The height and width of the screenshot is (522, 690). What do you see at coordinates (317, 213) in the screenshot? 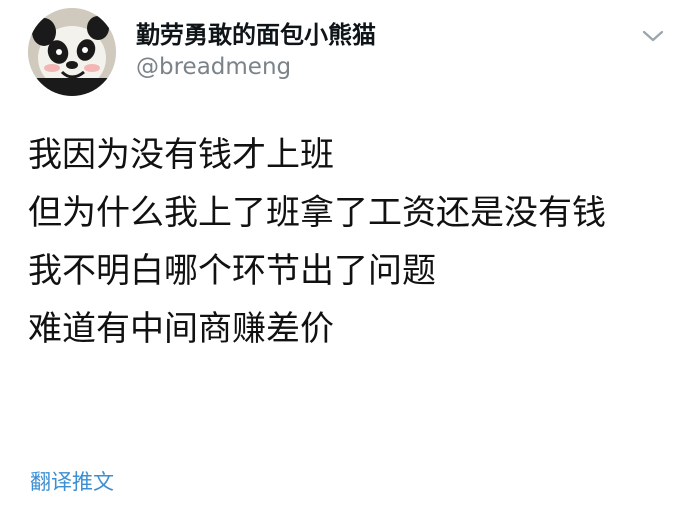
I see `tweet-line: 但为什么我上了班拿了工资还是没有钱` at bounding box center [317, 213].